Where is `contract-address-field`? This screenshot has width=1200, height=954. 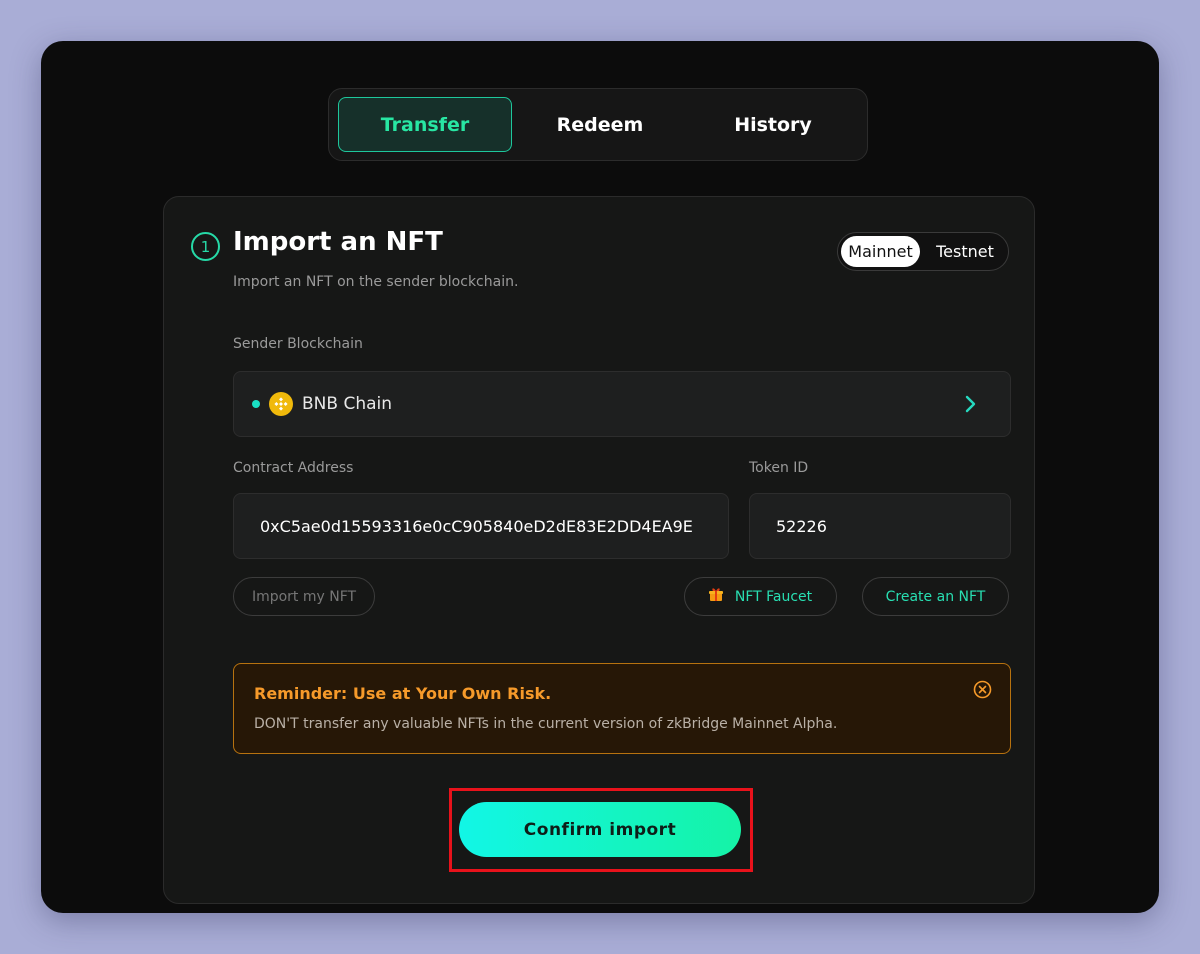
contract-address-field is located at coordinates (481, 526).